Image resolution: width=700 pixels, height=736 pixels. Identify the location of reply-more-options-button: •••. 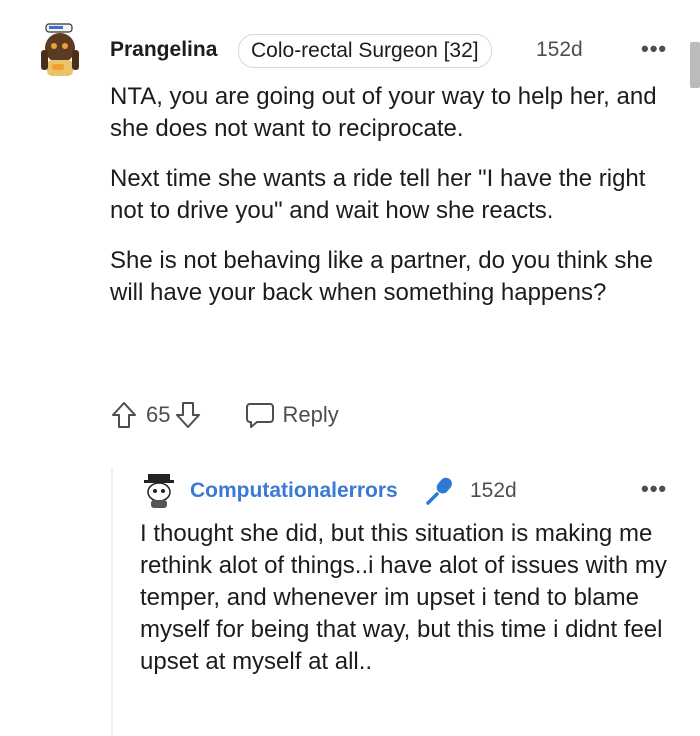
(654, 489).